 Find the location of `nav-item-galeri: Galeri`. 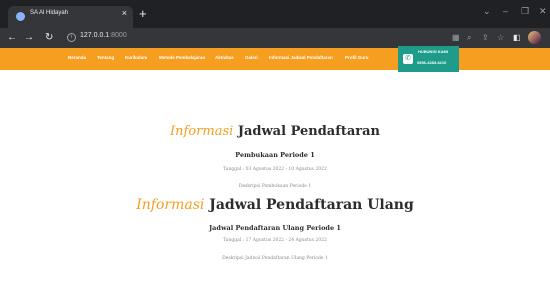

nav-item-galeri: Galeri is located at coordinates (251, 57).